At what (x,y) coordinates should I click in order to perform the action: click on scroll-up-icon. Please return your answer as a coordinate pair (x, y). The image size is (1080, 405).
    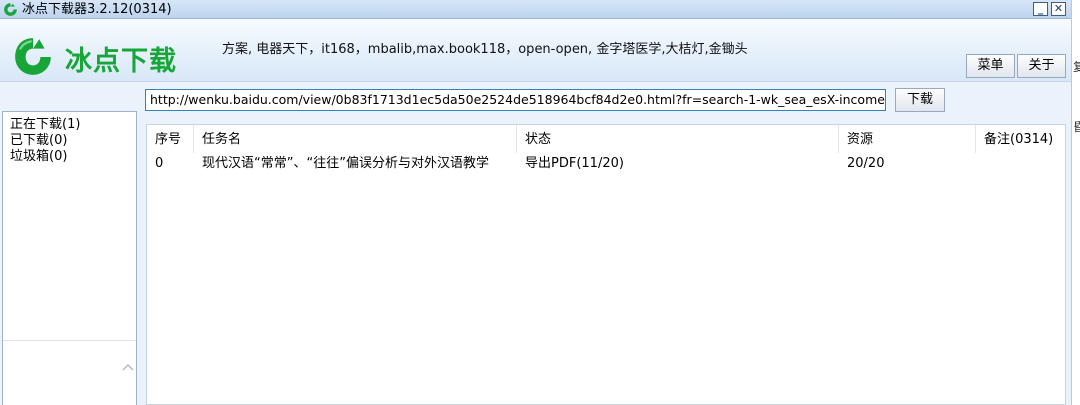
    Looking at the image, I should click on (128, 367).